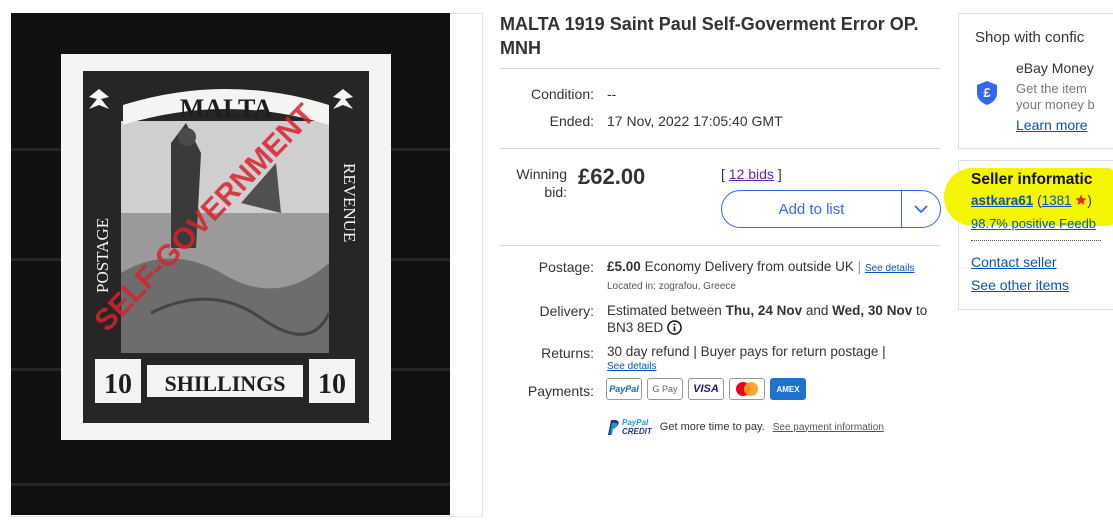  I want to click on paypal-credit-text: Get more time to pay., so click(712, 427).